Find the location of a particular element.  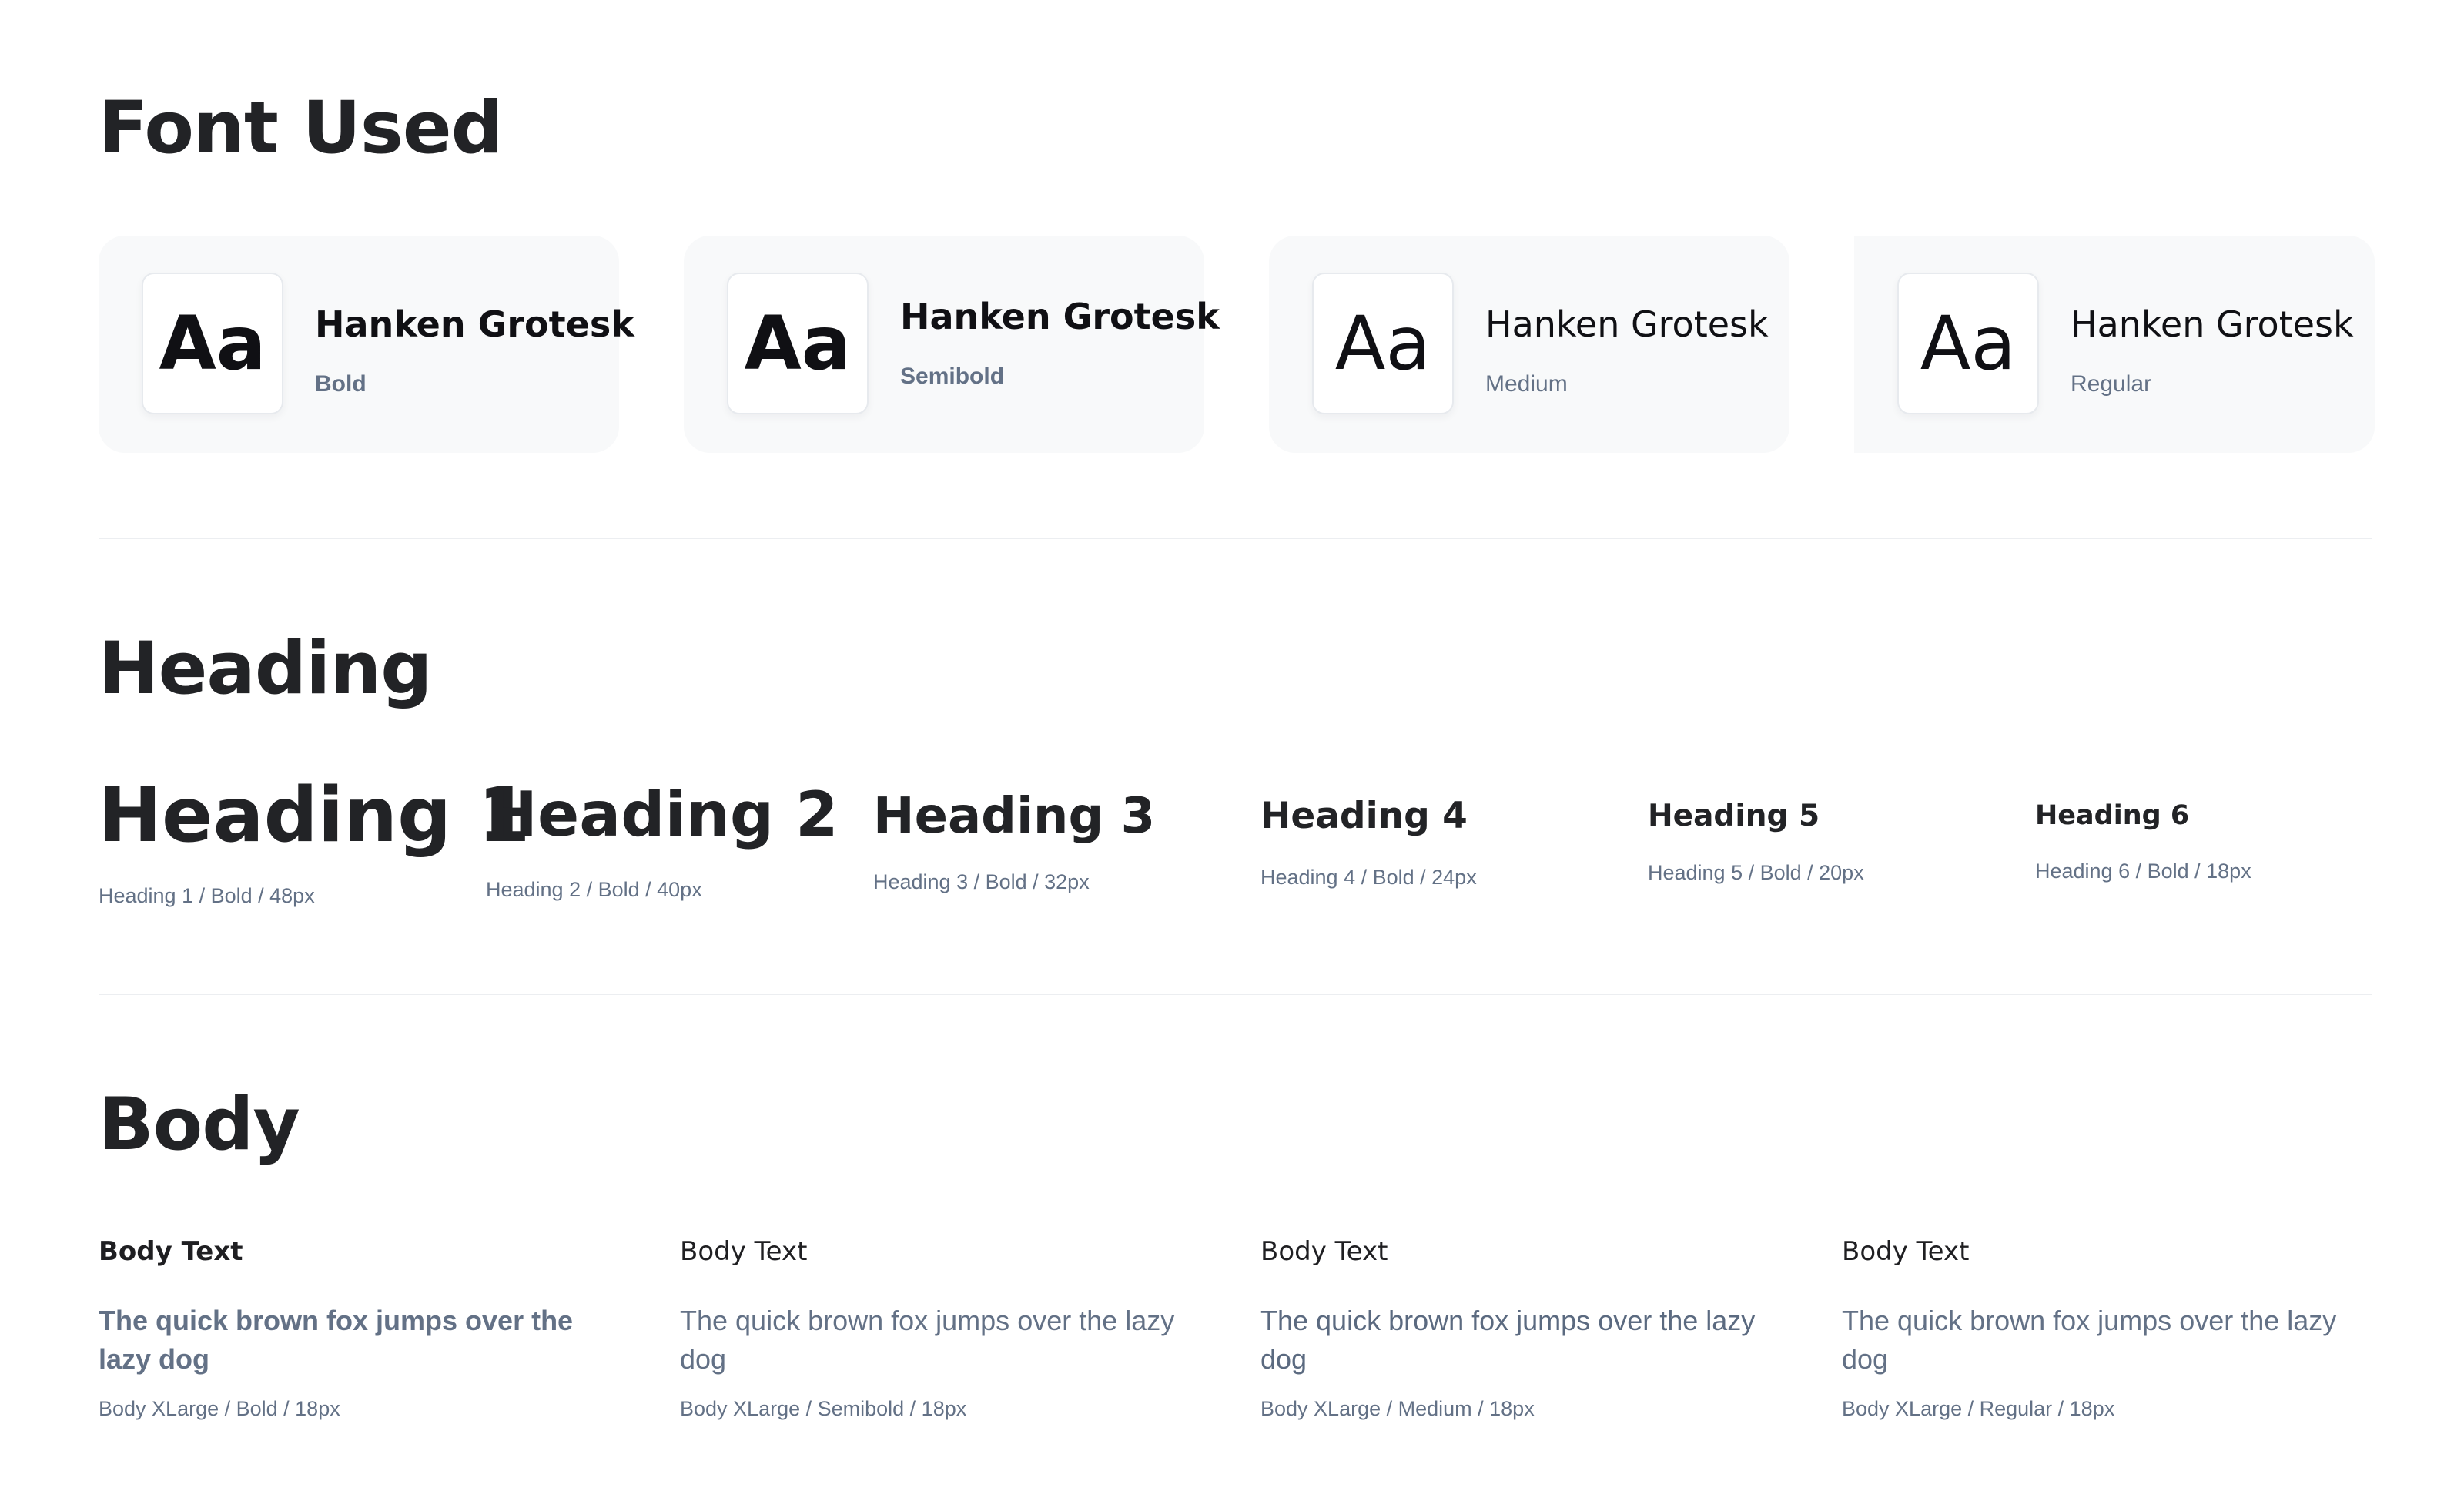

body-section-title: Body is located at coordinates (199, 1125).